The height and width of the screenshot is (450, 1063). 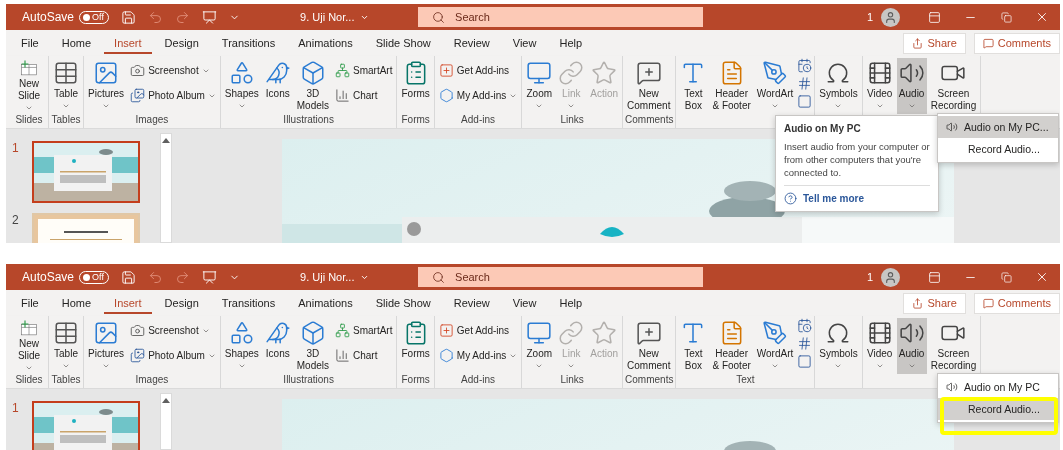 What do you see at coordinates (998, 387) in the screenshot?
I see `menu-item: Audio on My PC` at bounding box center [998, 387].